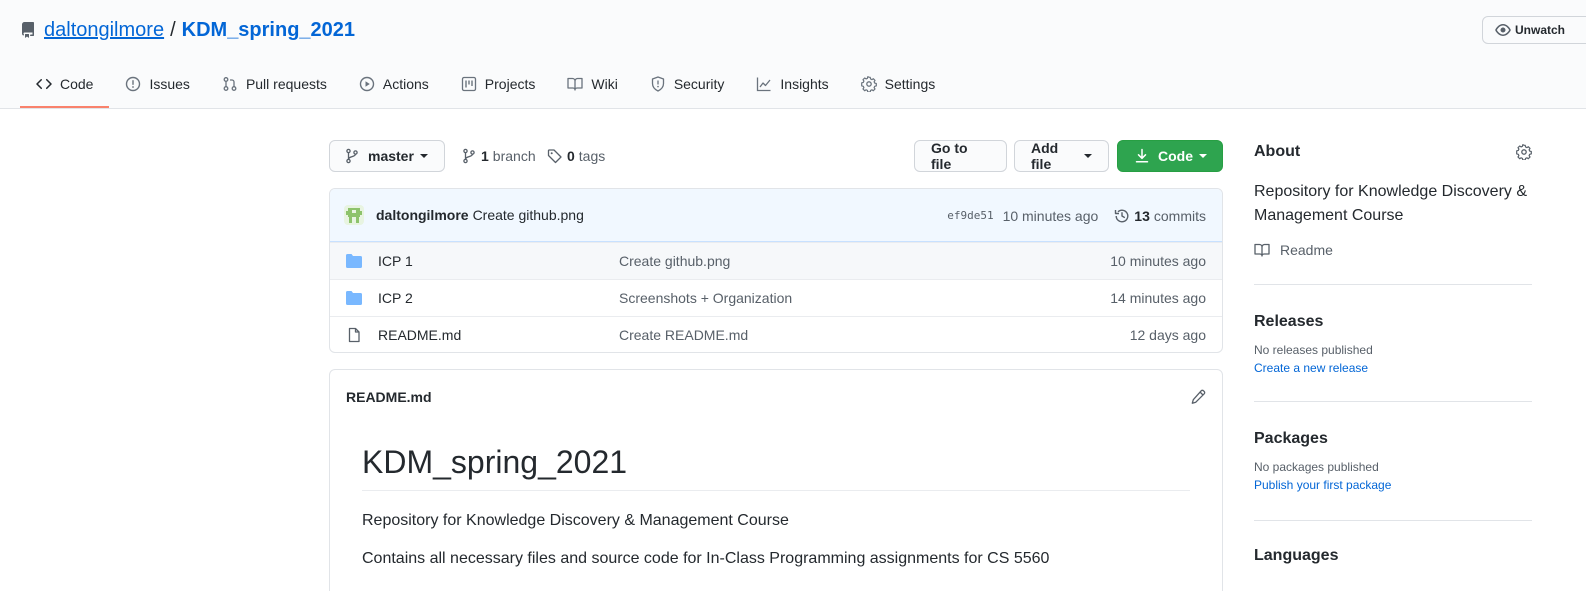 The height and width of the screenshot is (591, 1586). I want to click on file-name-link: README.md, so click(498, 335).